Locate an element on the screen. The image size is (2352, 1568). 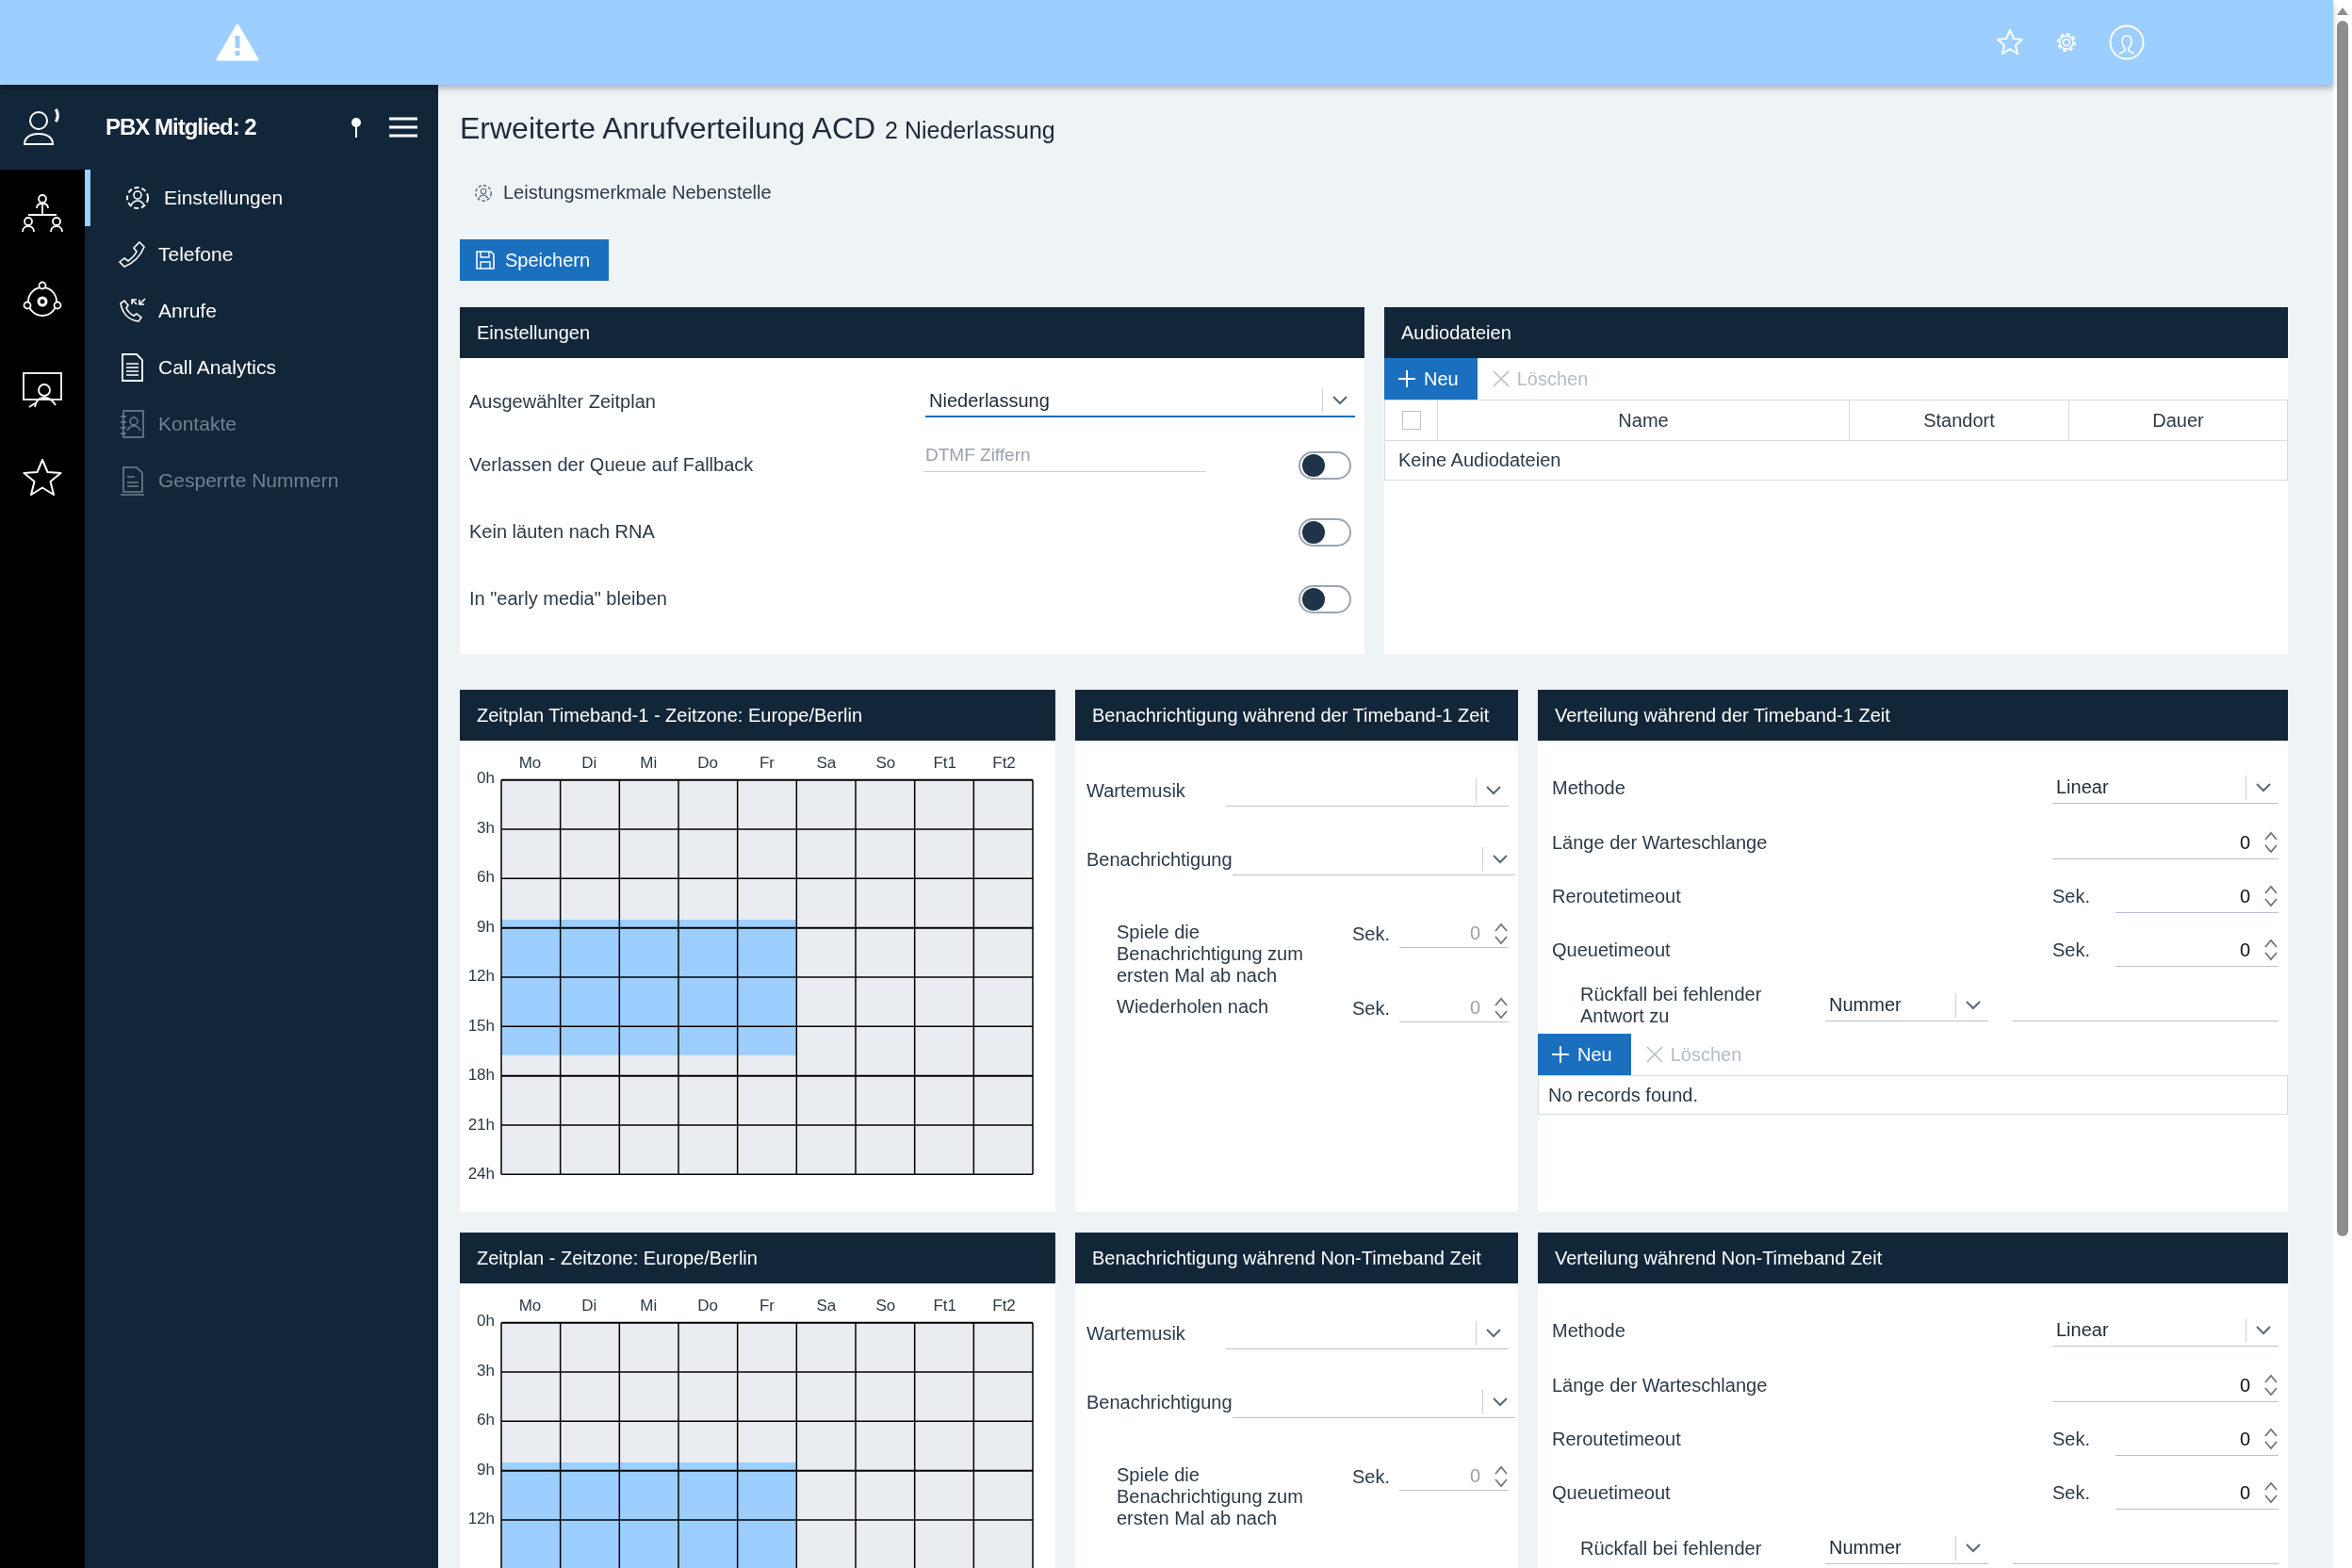
empty-message: Keine Audiodateien is located at coordinates (1836, 461).